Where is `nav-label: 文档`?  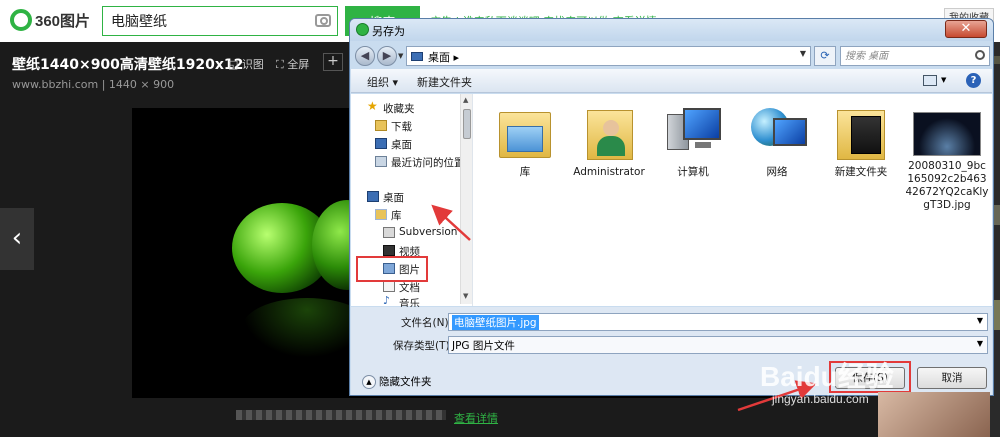 nav-label: 文档 is located at coordinates (409, 288).